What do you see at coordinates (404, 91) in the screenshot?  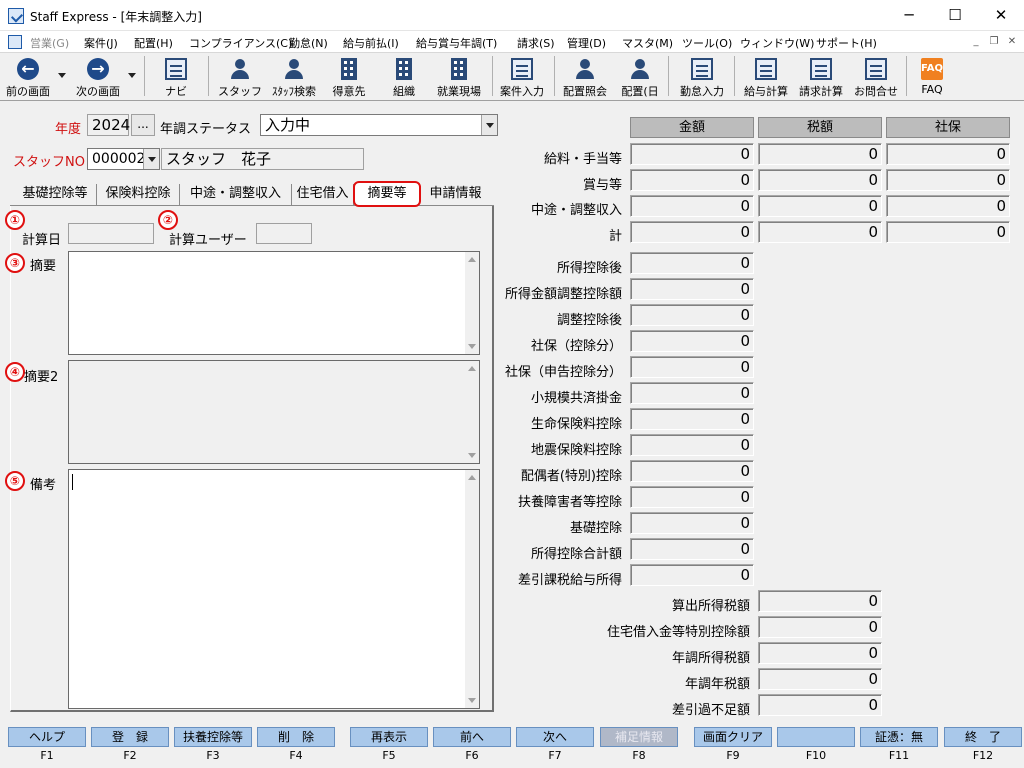 I see `org-label: 組織` at bounding box center [404, 91].